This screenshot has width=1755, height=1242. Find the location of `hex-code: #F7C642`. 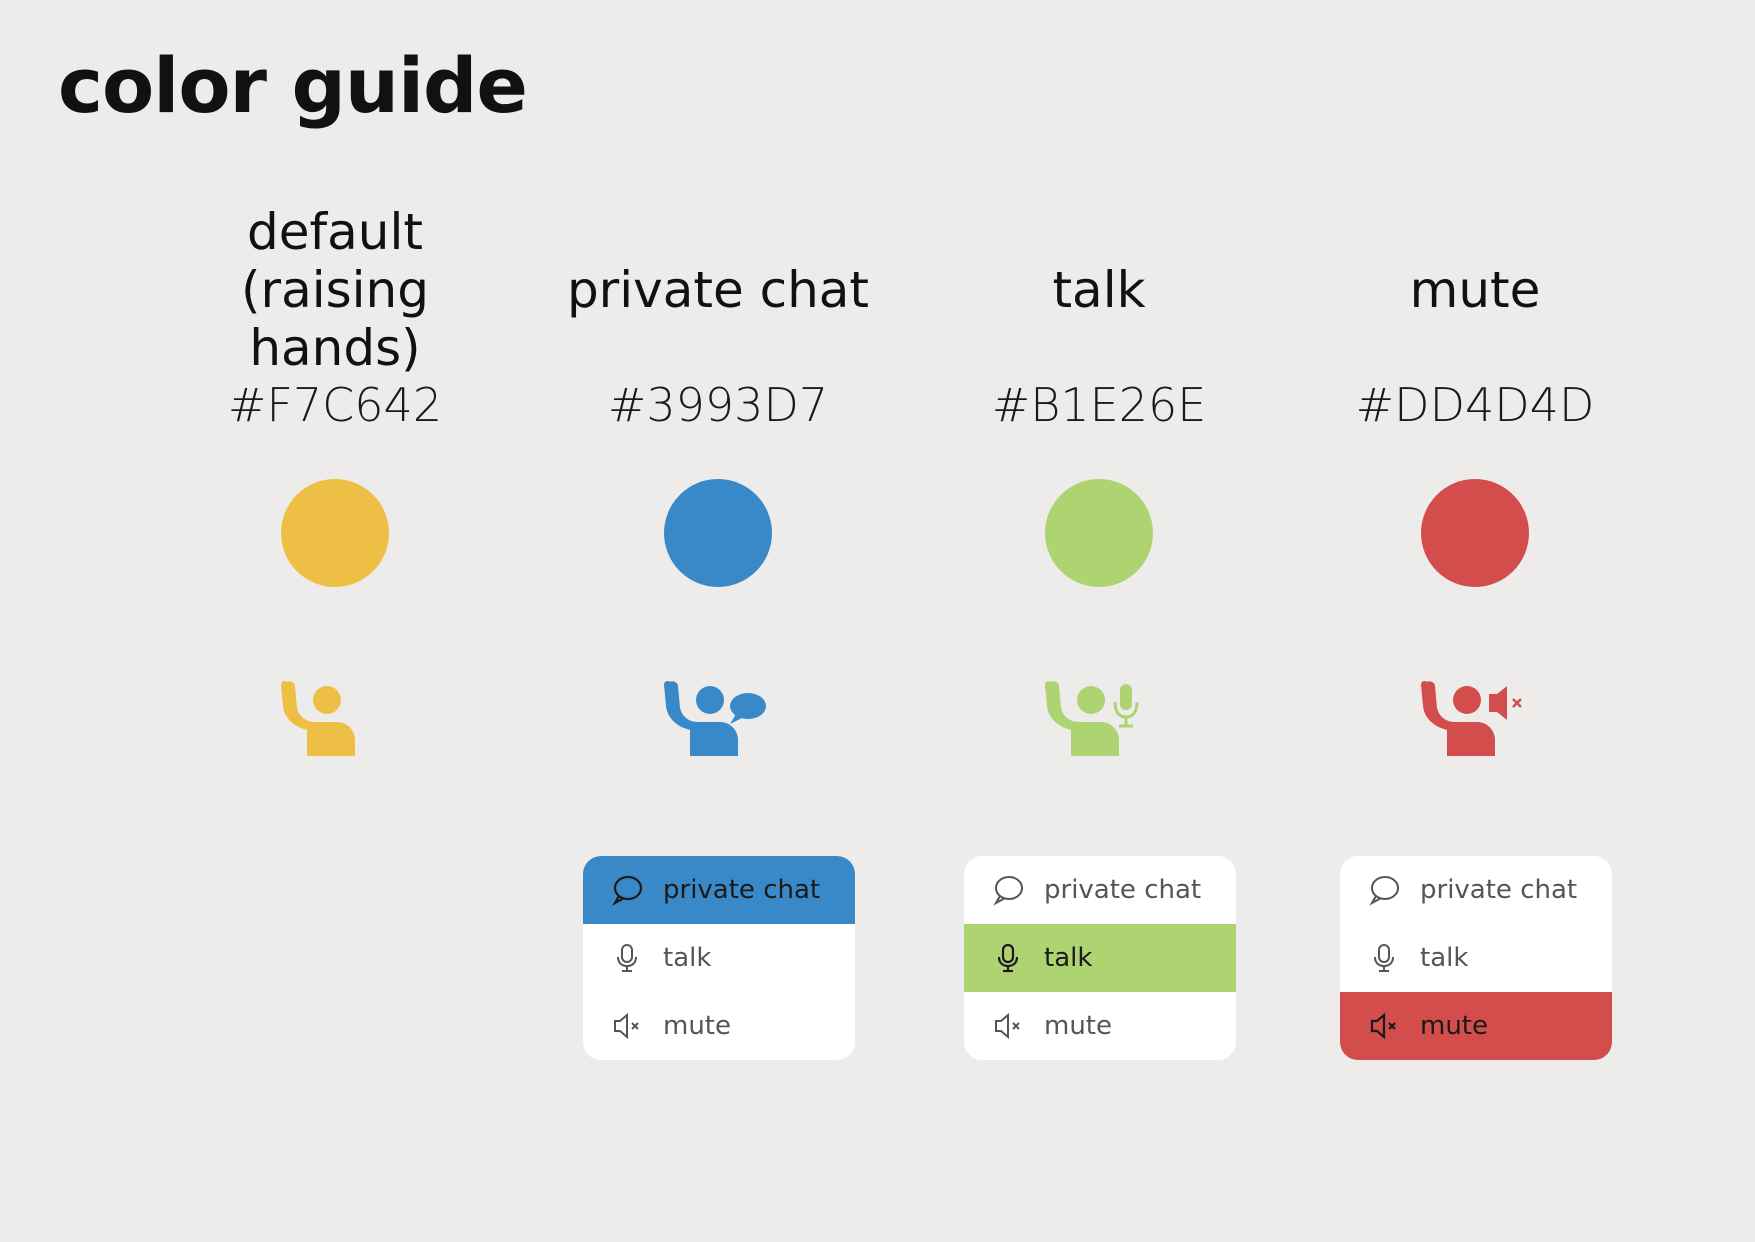

hex-code: #F7C642 is located at coordinates (335, 405).